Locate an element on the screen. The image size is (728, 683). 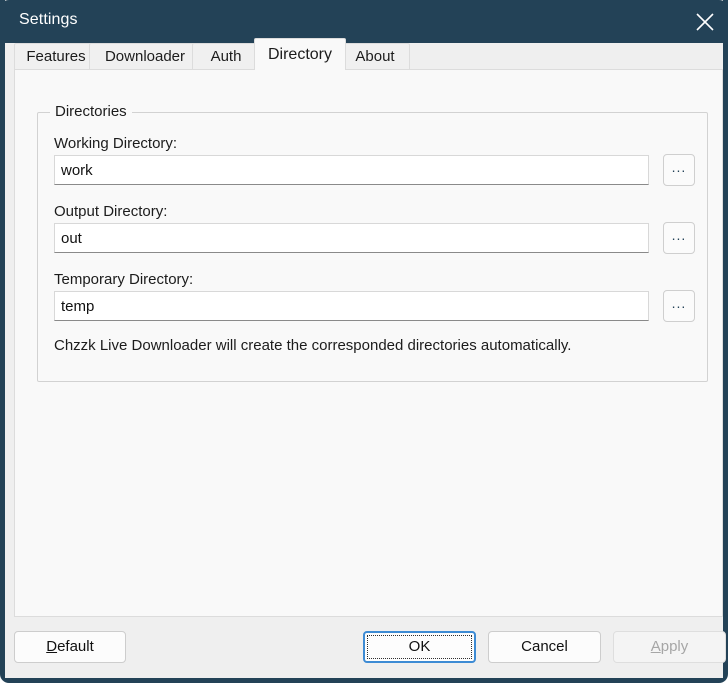
temporary-directory-input is located at coordinates (351, 306).